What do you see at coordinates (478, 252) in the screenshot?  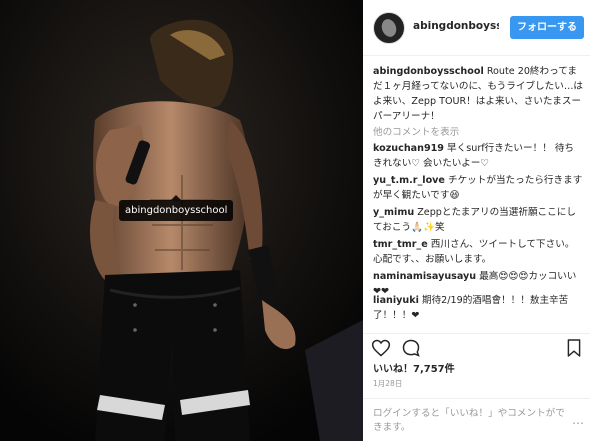 I see `comment-item: tmr_tmr_e 西川さん、ツイートして下さい。心配です、、お願いします。` at bounding box center [478, 252].